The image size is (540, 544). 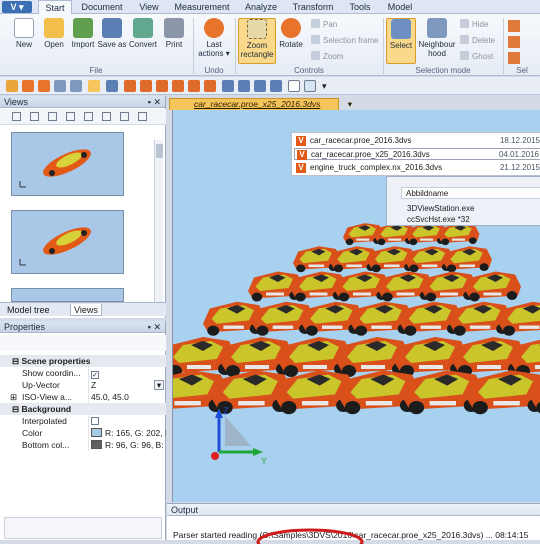 What do you see at coordinates (474, 25) in the screenshot?
I see `hide-button: Hide` at bounding box center [474, 25].